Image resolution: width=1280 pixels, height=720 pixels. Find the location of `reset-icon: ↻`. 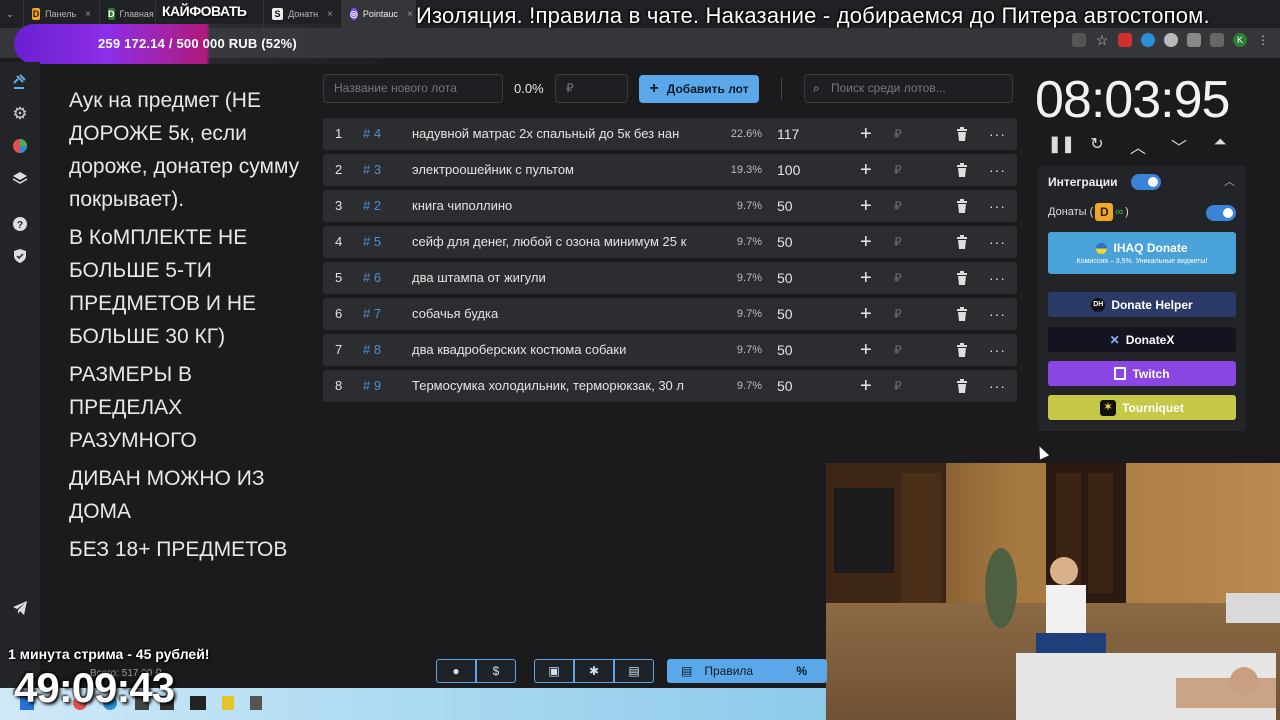

reset-icon: ↻ is located at coordinates (1097, 146).